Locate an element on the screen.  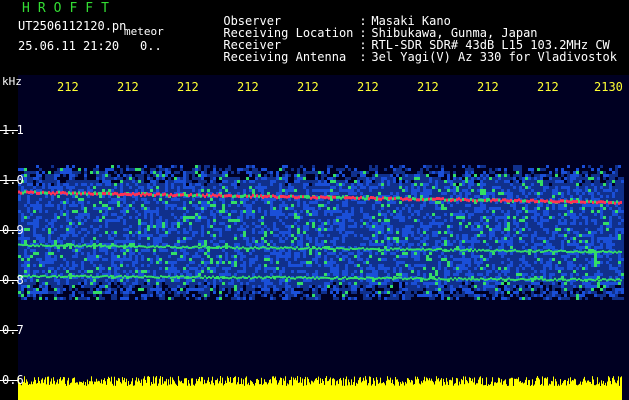
freq-label: 0.8 is located at coordinates (13, 280).